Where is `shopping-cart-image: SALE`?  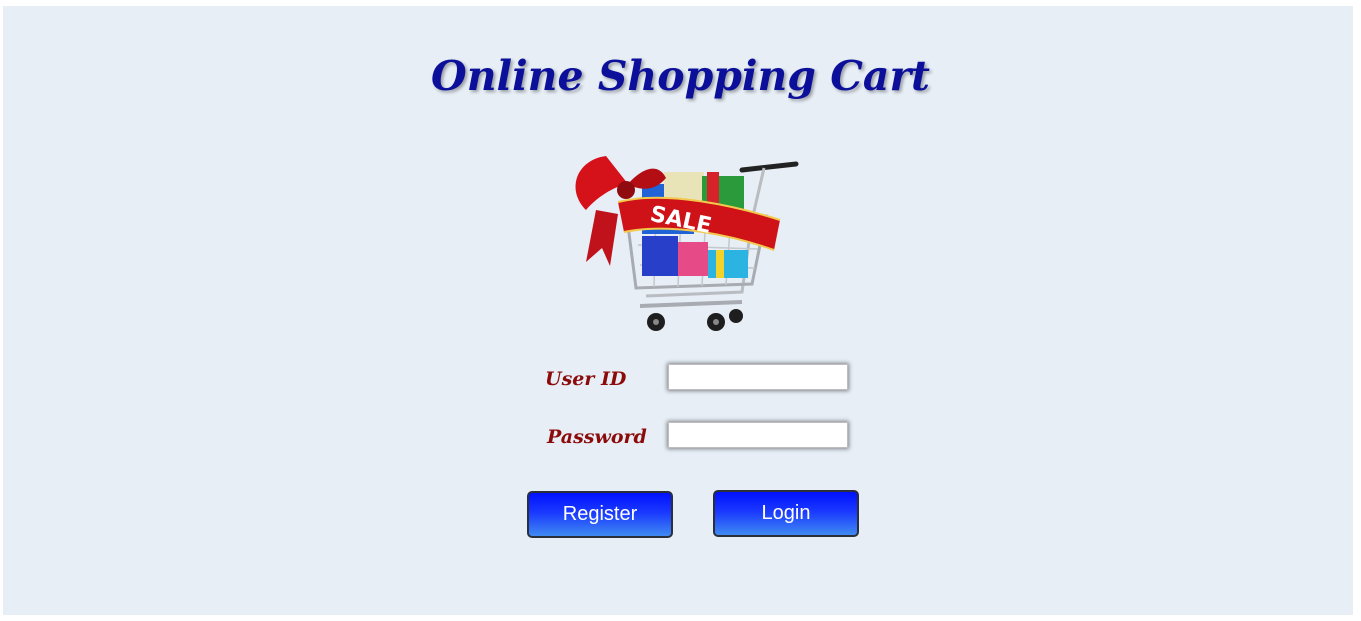 shopping-cart-image: SALE is located at coordinates (684, 244).